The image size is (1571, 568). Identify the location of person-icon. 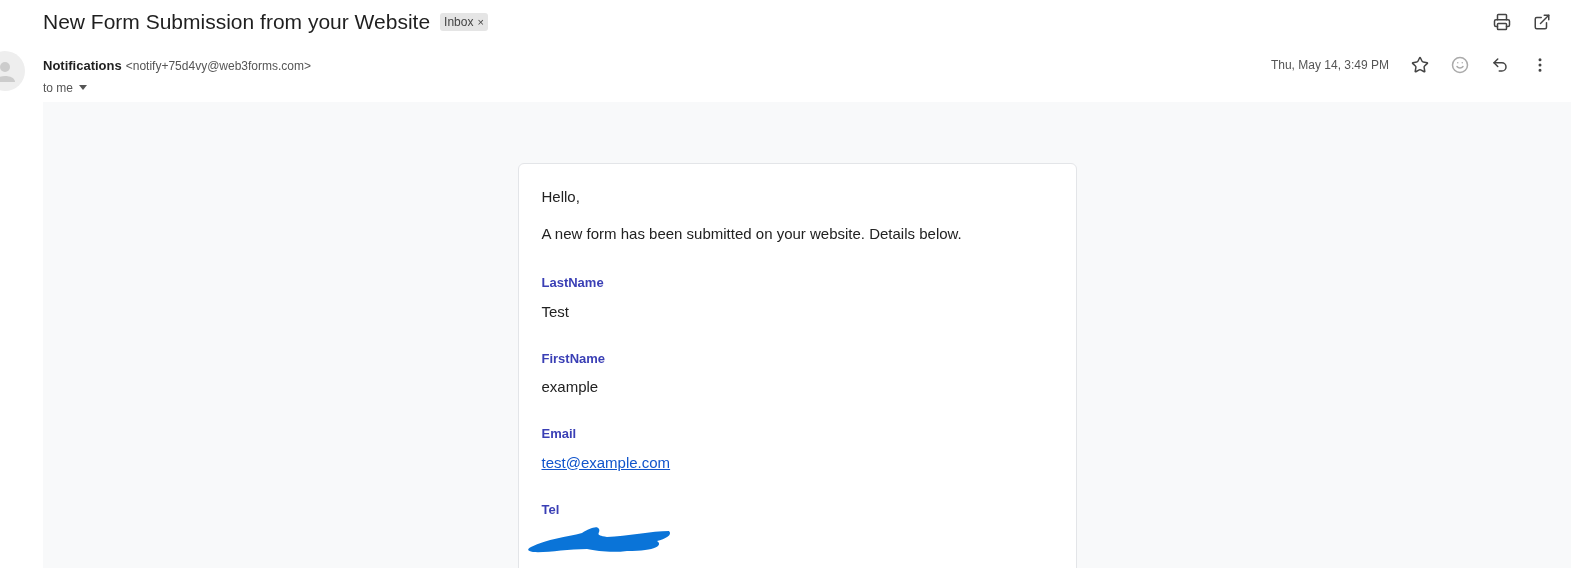
(8, 71).